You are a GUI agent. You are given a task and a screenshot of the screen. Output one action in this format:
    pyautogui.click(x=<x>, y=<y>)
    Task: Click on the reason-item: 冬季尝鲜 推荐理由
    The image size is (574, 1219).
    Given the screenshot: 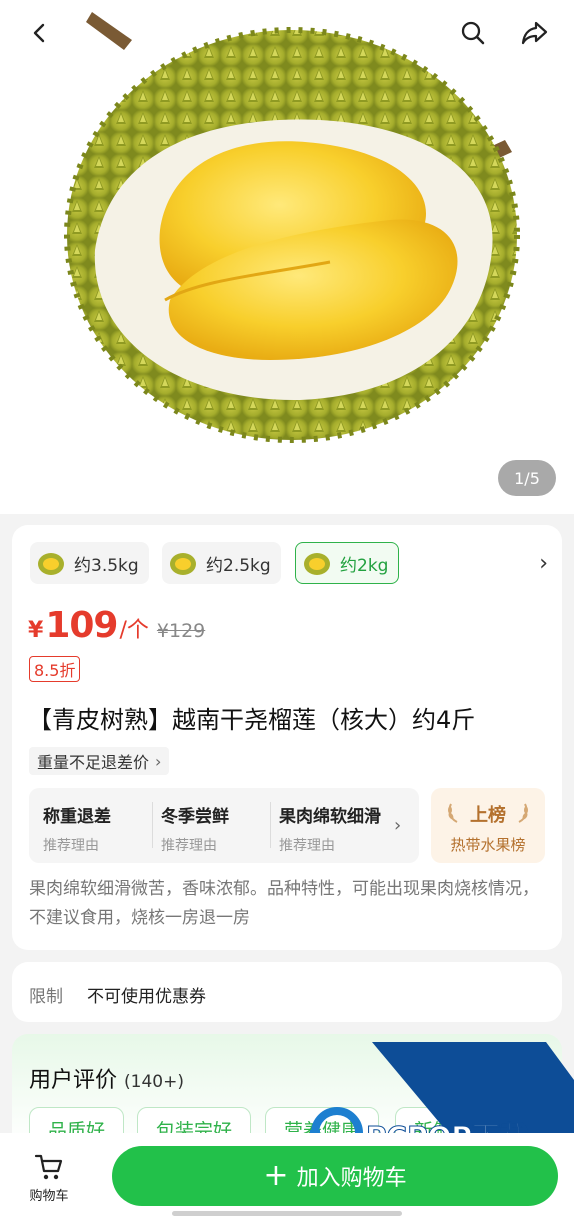 What is the action you would take?
    pyautogui.click(x=195, y=830)
    